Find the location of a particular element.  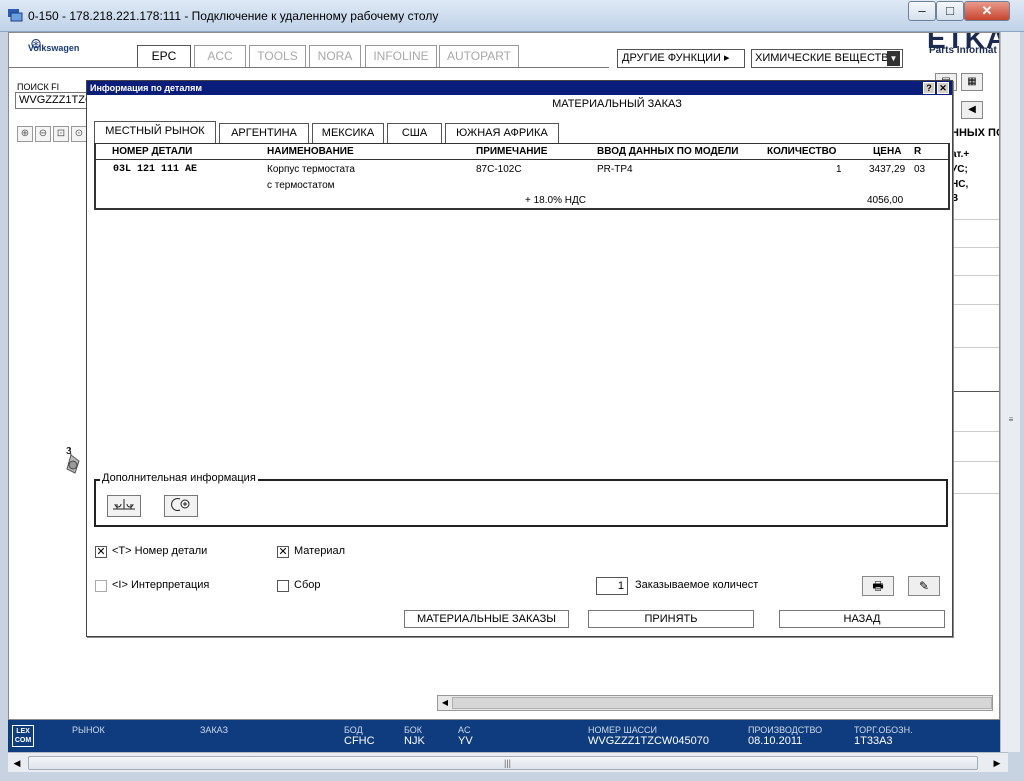

assembly-checkbox-label: Сбор is located at coordinates (307, 585).